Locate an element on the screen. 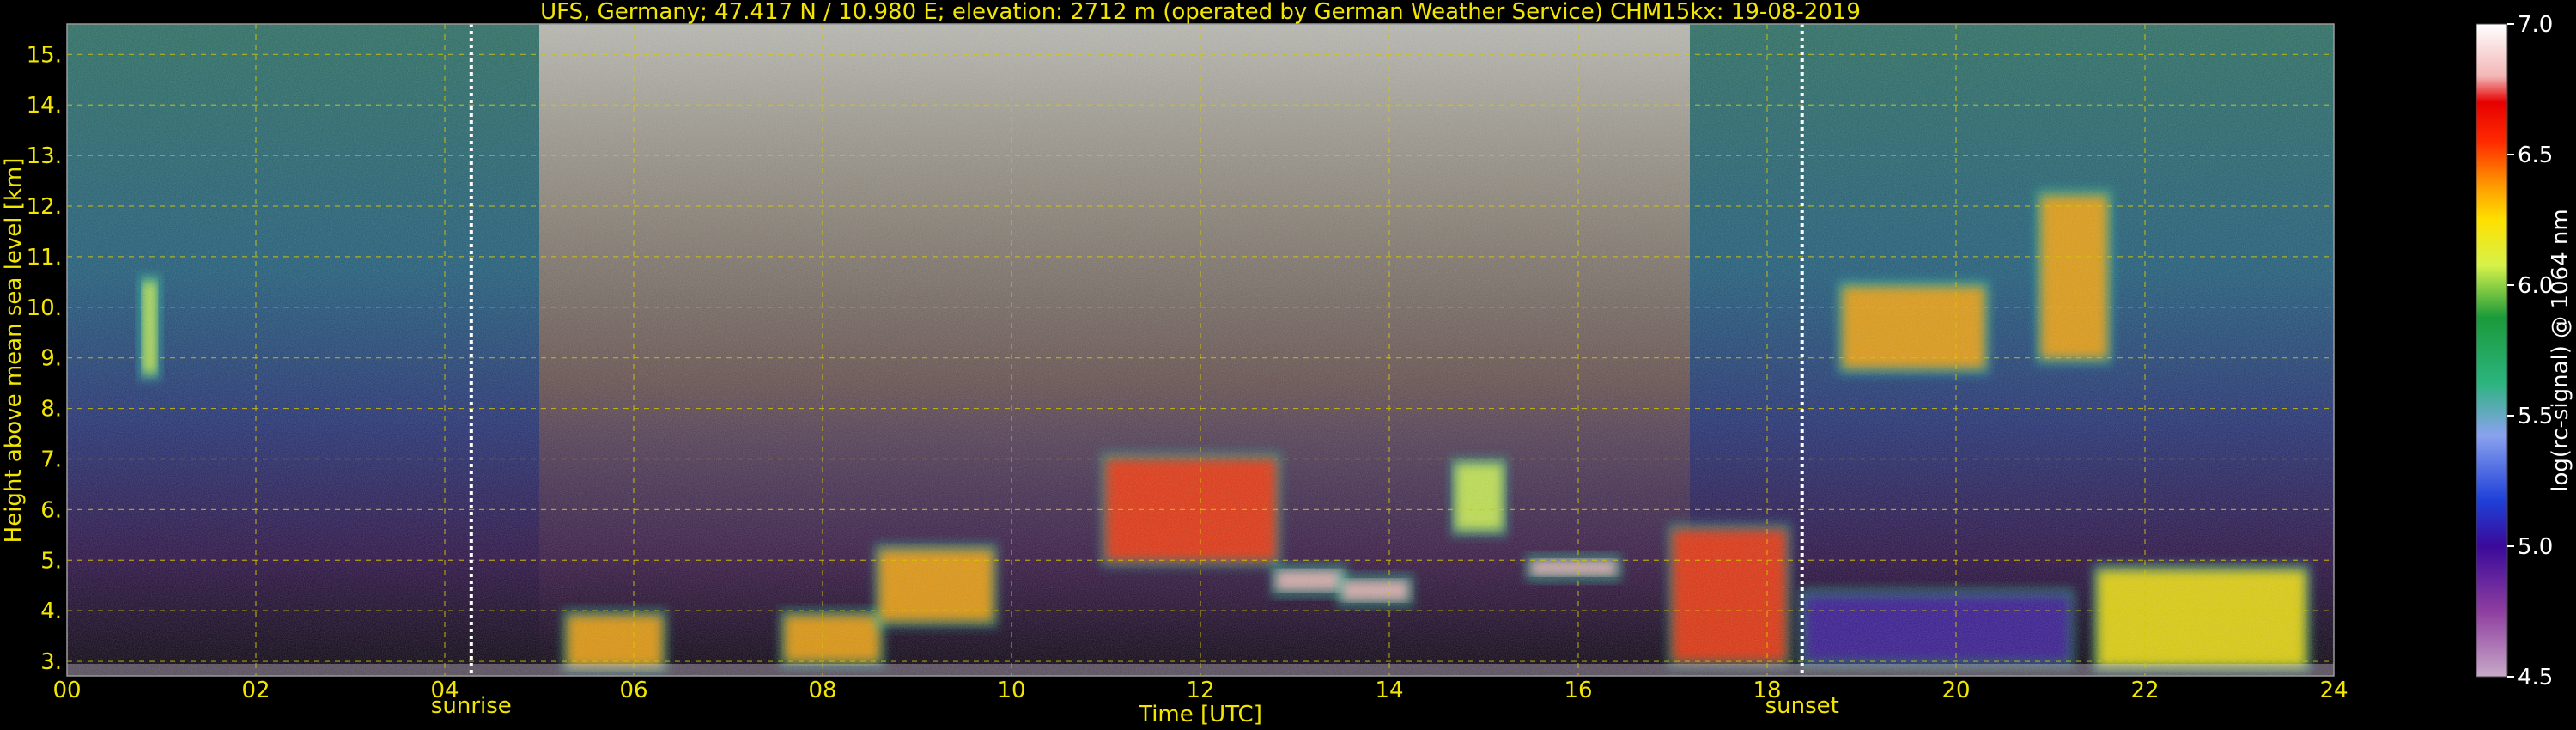 The image size is (2576, 730). x-tick-08: 08 is located at coordinates (822, 690).